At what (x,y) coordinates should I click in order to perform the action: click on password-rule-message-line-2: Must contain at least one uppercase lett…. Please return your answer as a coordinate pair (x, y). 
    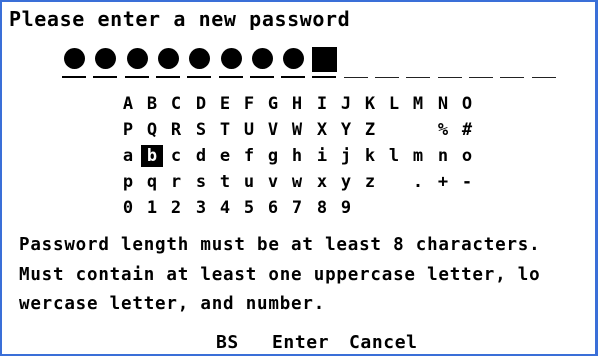
    Looking at the image, I should click on (280, 275).